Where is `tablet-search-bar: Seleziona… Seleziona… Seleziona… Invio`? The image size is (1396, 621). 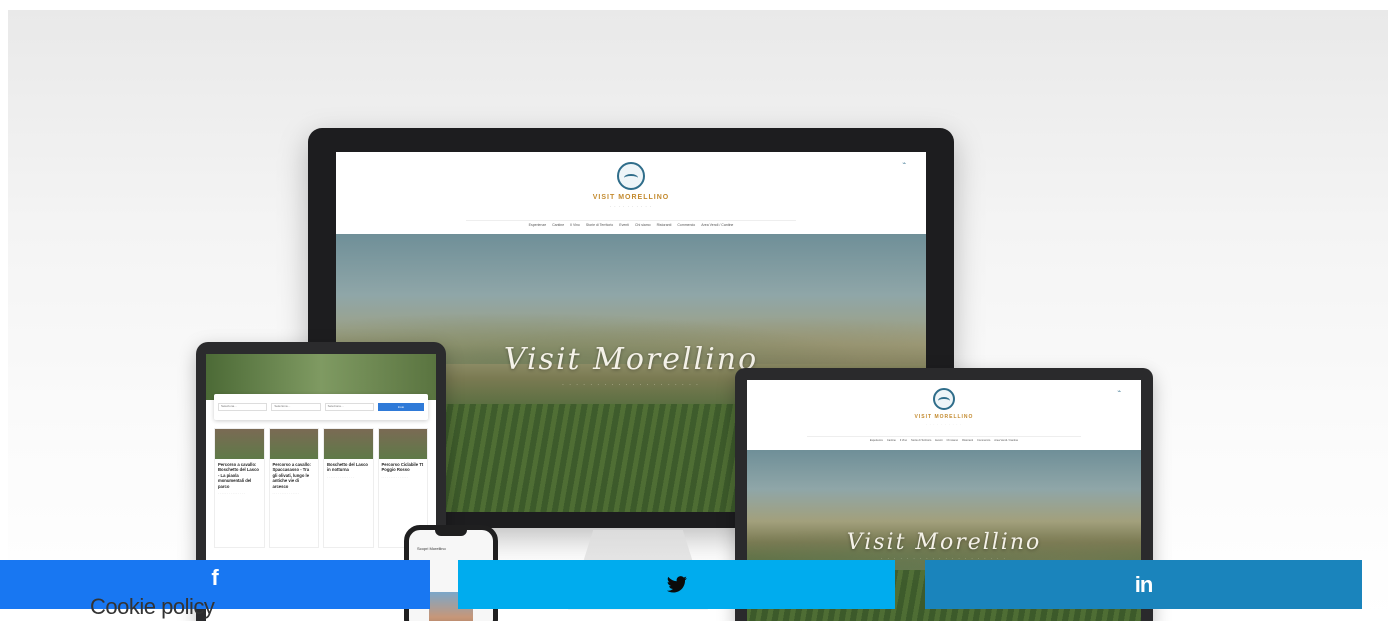 tablet-search-bar: Seleziona… Seleziona… Seleziona… Invio is located at coordinates (321, 407).